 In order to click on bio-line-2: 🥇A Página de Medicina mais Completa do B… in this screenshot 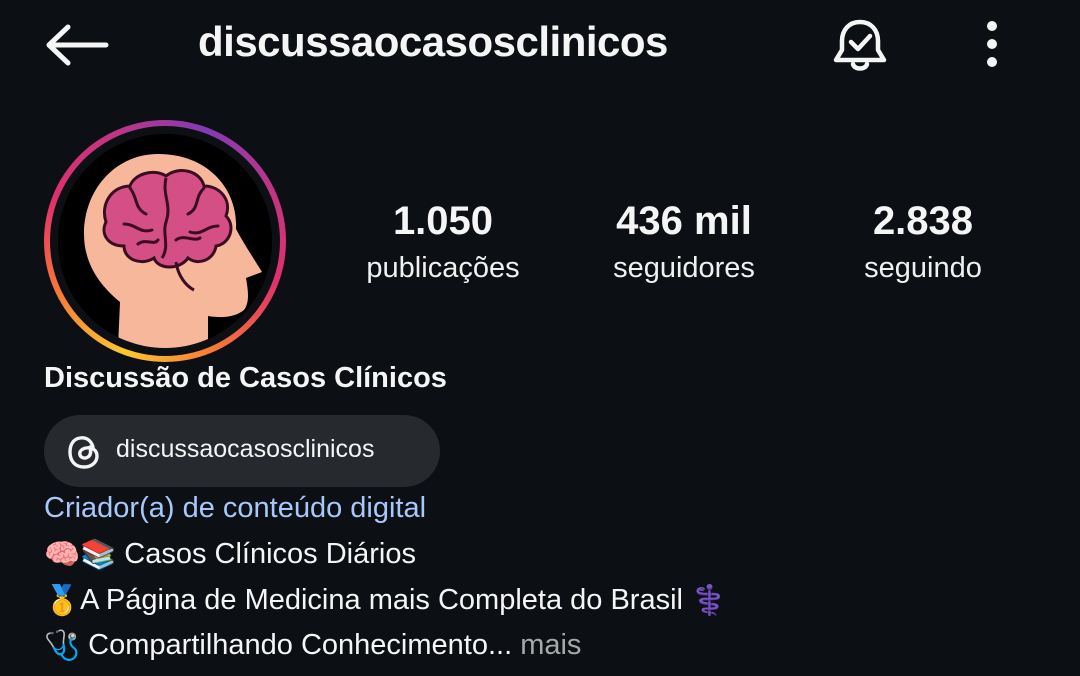, I will do `click(385, 600)`.